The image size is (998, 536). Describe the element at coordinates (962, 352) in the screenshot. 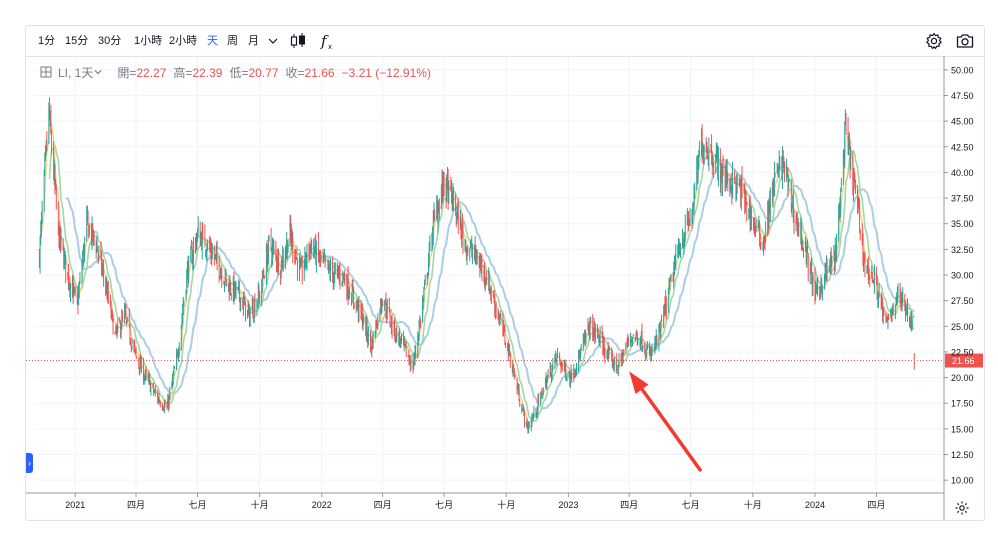

I see `y-tick-label: 22.50` at that location.